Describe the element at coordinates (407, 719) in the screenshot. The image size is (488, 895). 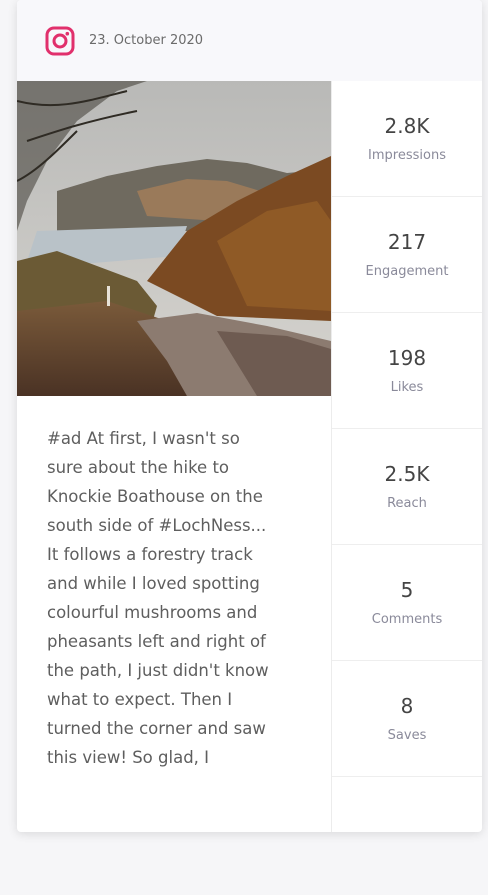
I see `stat-saves: 8 Saves` at that location.